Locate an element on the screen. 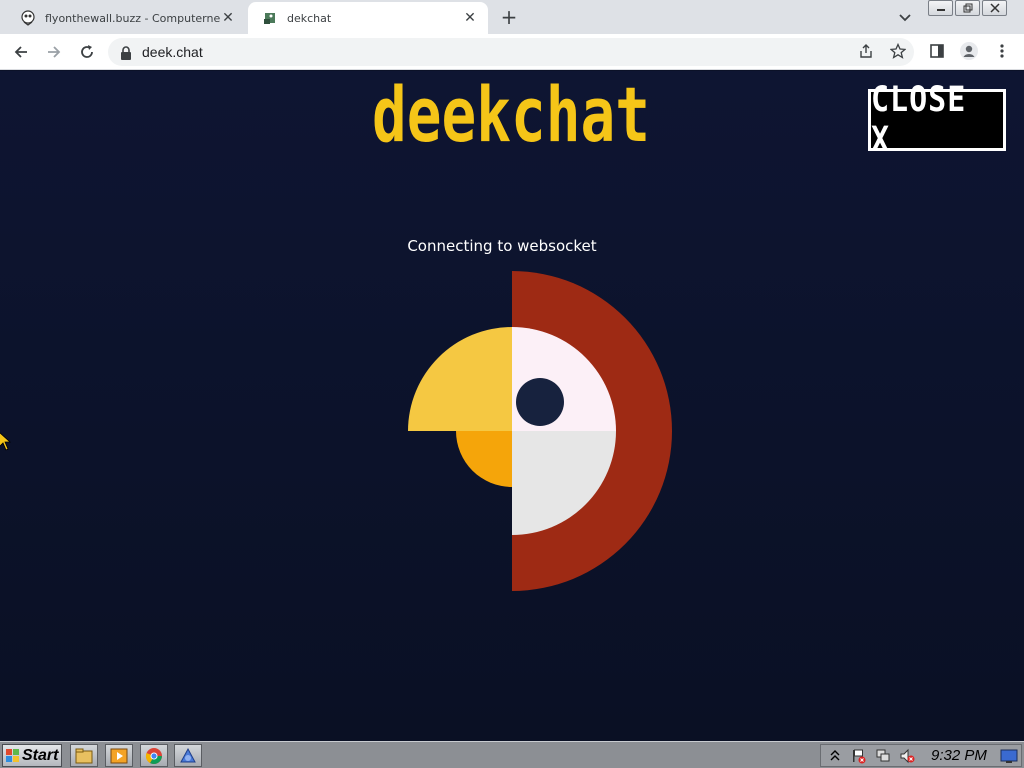  minimize-icon is located at coordinates (940, 8).